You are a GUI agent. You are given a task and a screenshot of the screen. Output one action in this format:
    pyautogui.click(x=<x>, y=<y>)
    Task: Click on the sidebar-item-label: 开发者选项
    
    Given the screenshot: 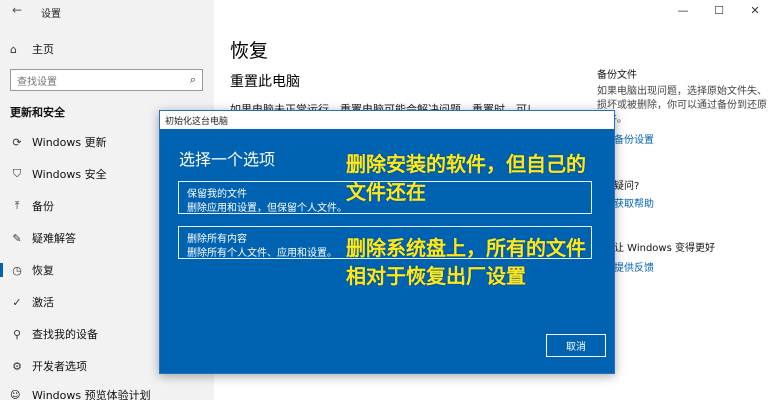 What is the action you would take?
    pyautogui.click(x=59, y=366)
    